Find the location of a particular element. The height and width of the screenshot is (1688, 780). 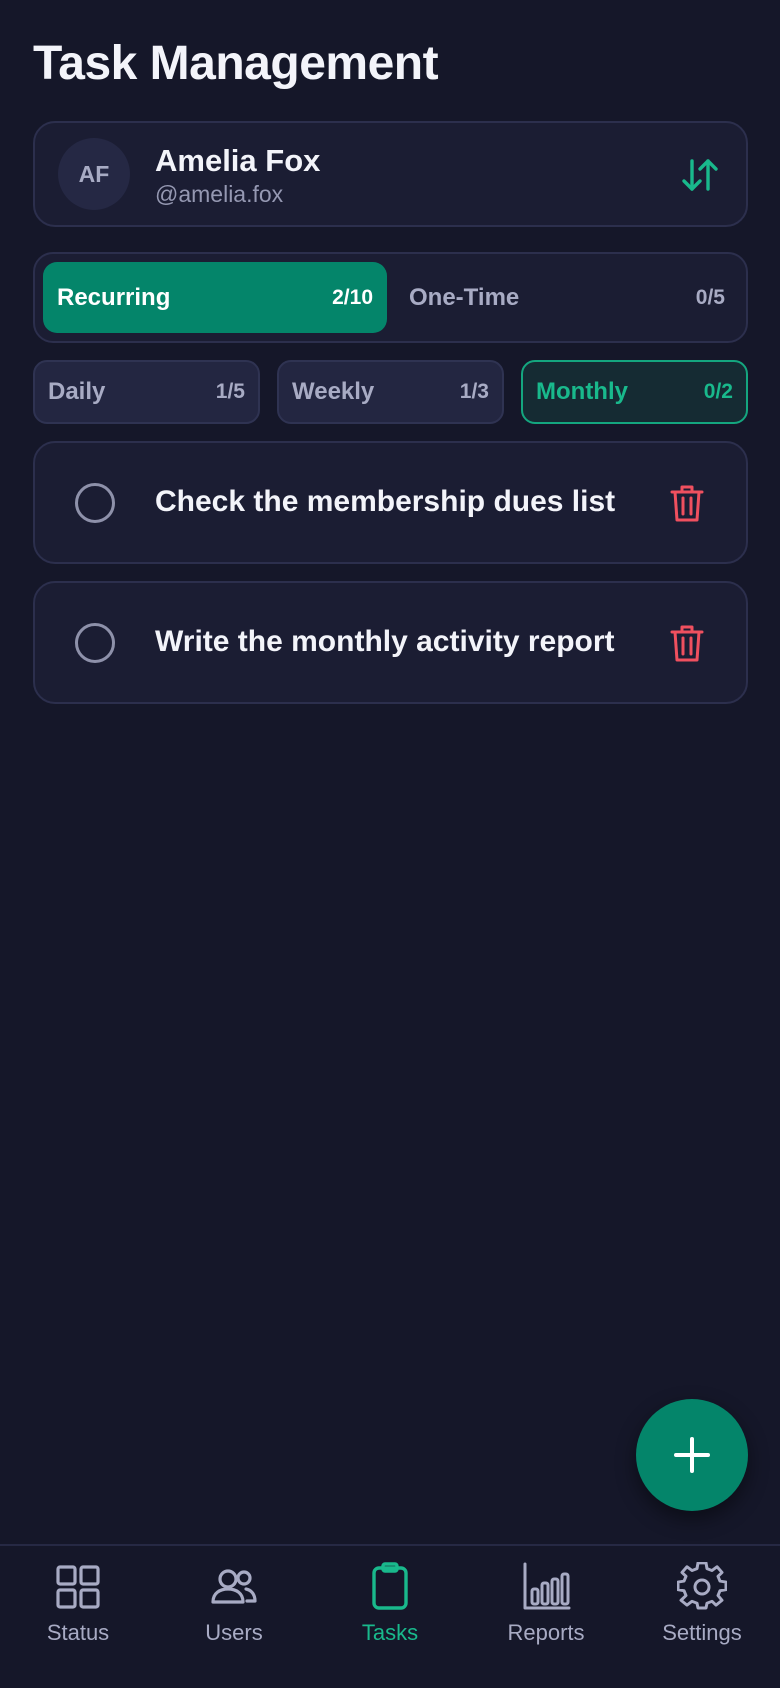

tab-one-time: One-Time 0/5 is located at coordinates (567, 297).